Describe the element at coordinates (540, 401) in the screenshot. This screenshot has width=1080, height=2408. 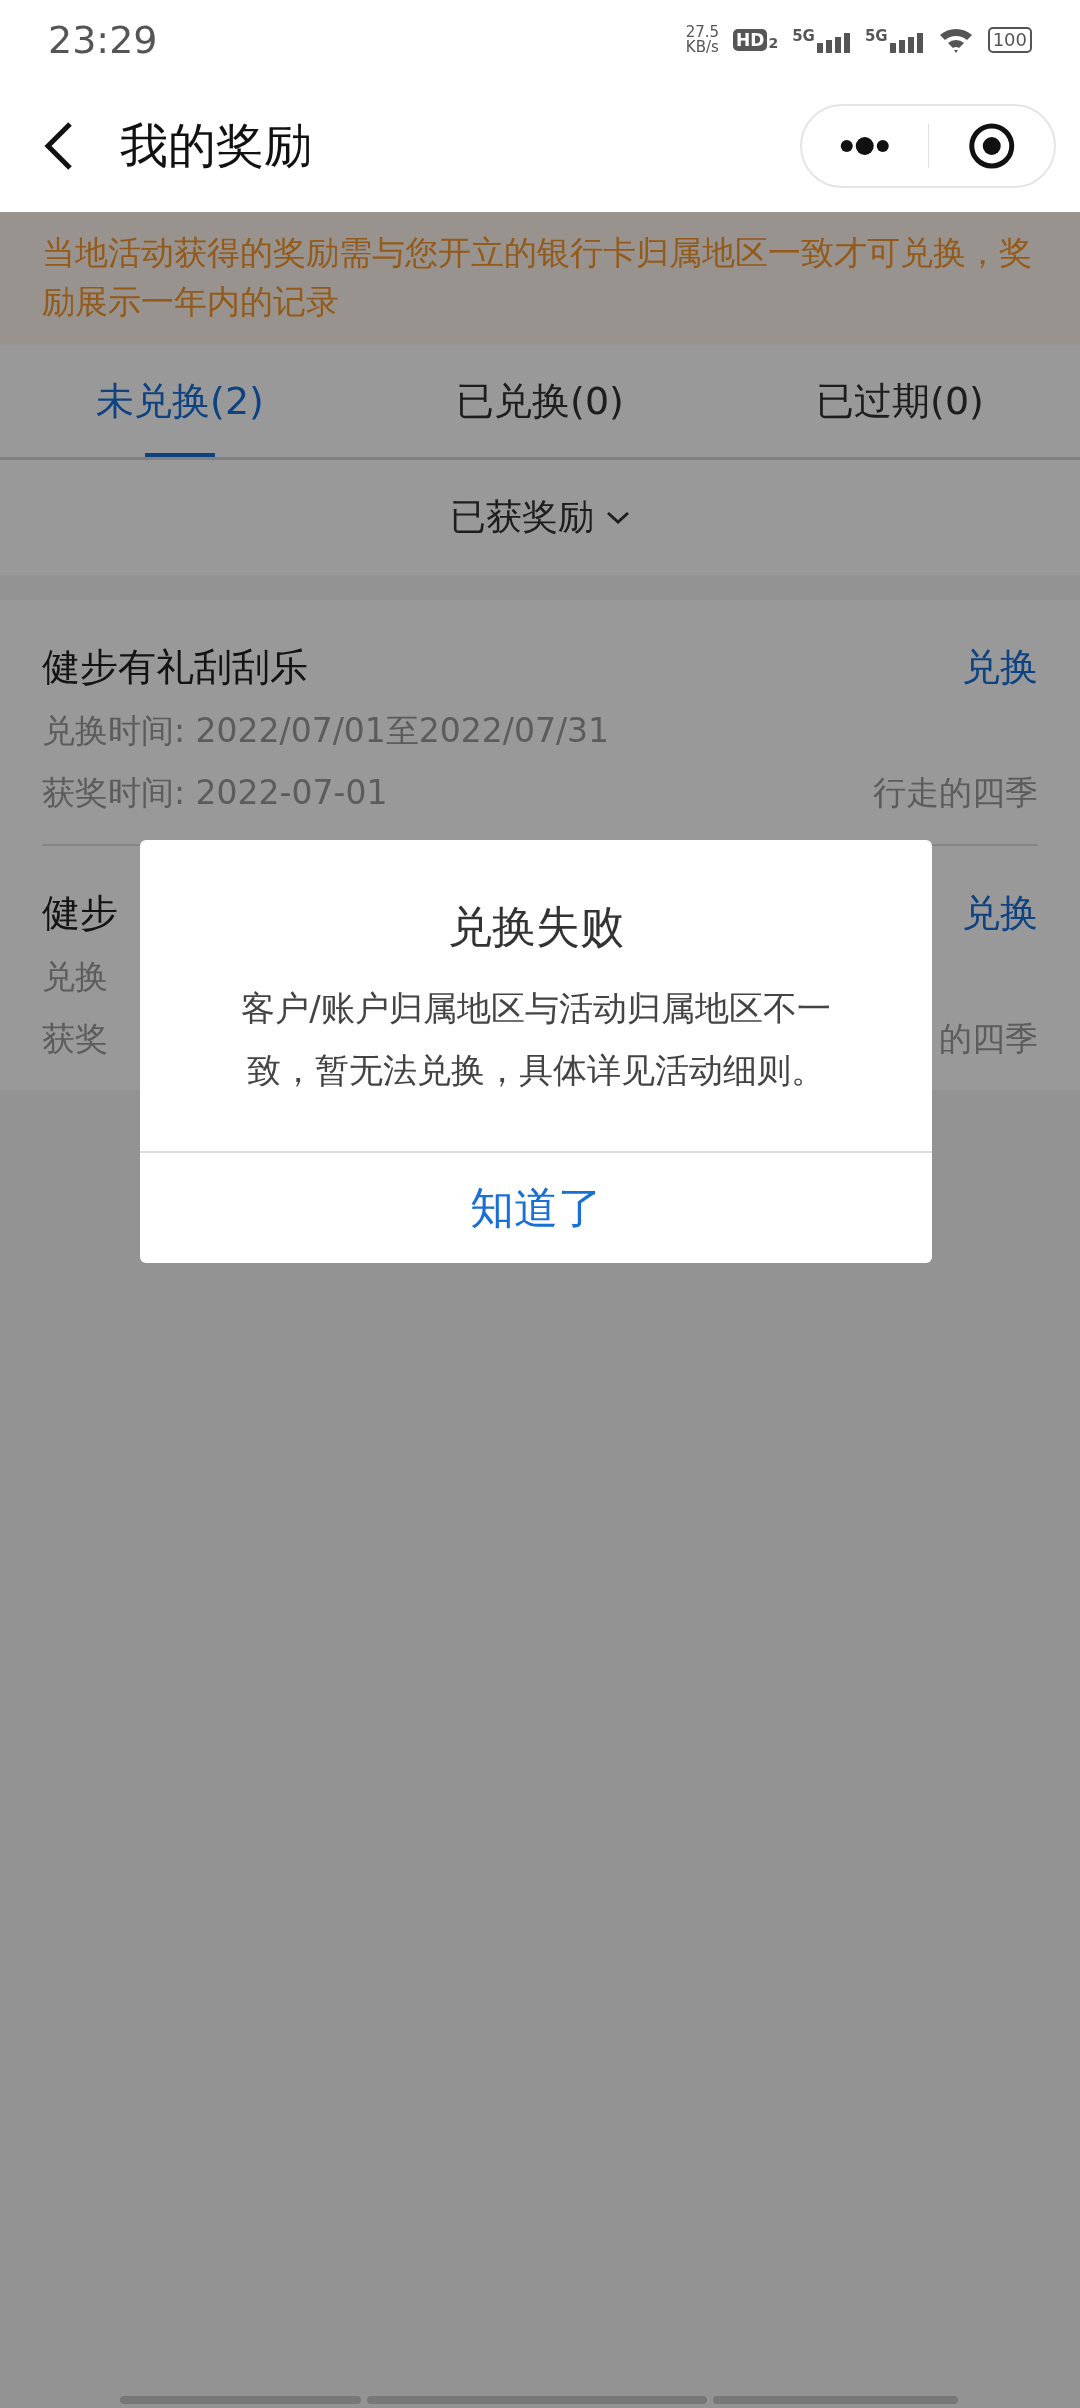
I see `tab: 已兑换(0)` at that location.